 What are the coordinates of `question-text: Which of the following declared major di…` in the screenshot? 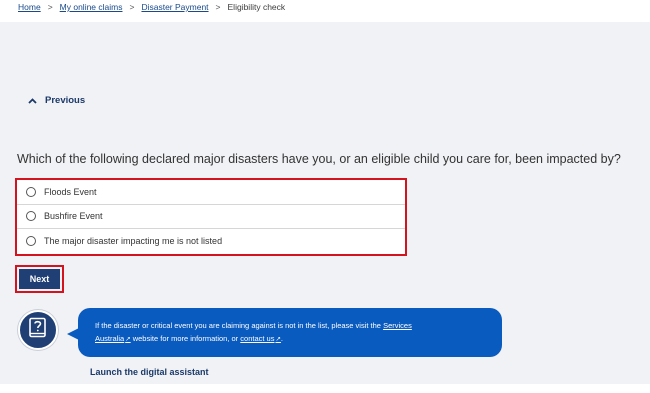 It's located at (319, 159).